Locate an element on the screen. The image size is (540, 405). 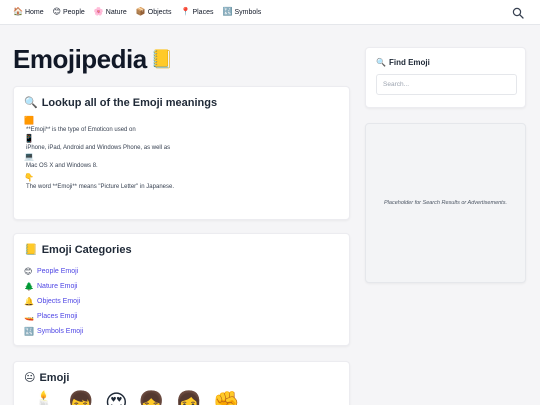
boat-icon: 🚤 is located at coordinates (29, 316).